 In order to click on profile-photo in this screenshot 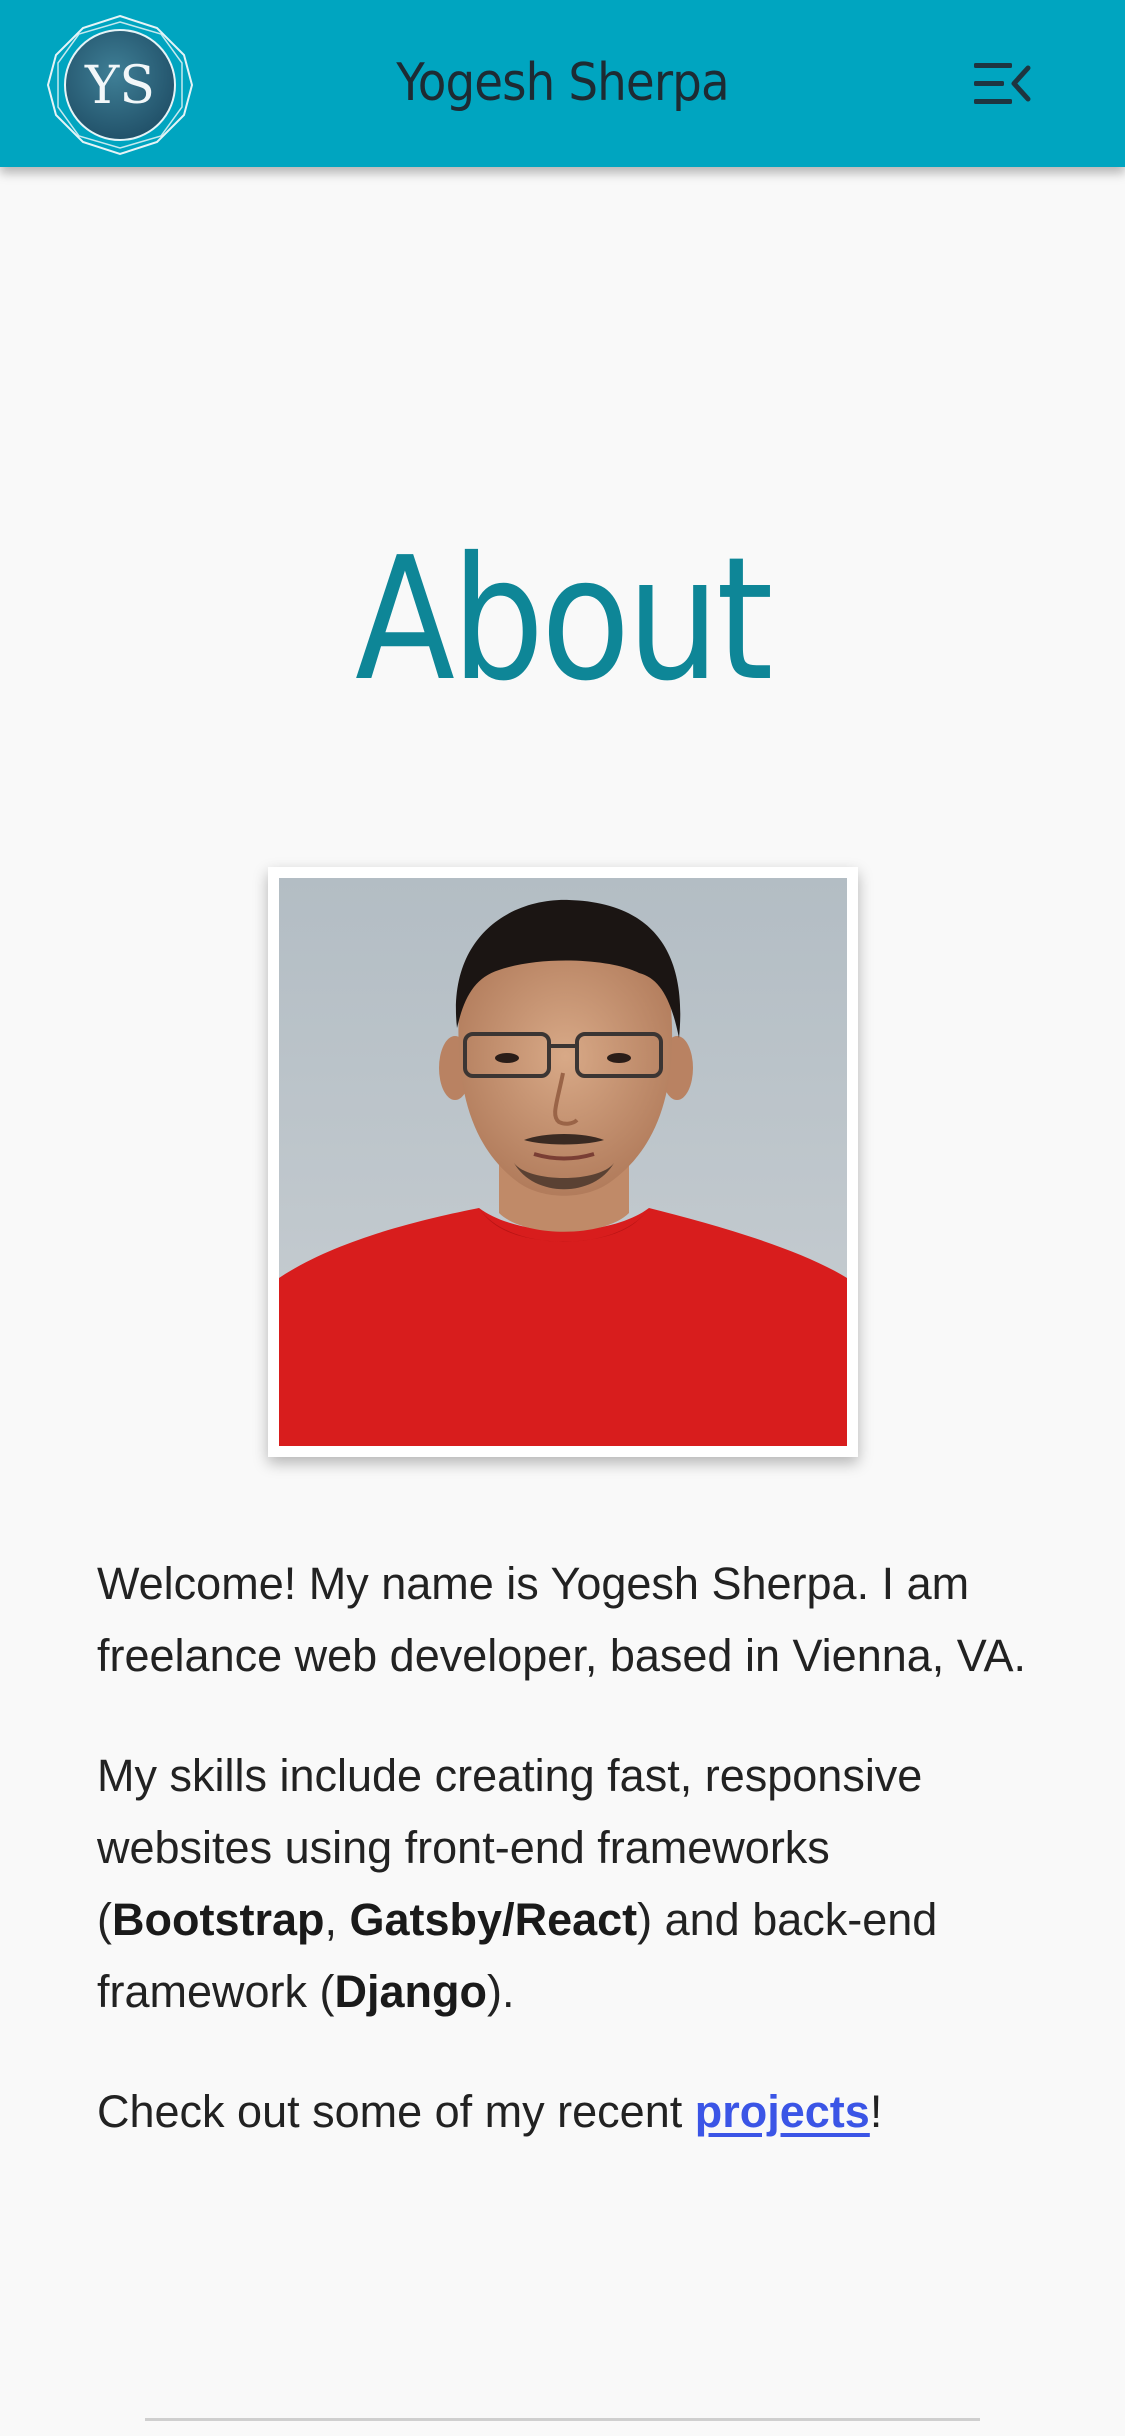, I will do `click(563, 1162)`.